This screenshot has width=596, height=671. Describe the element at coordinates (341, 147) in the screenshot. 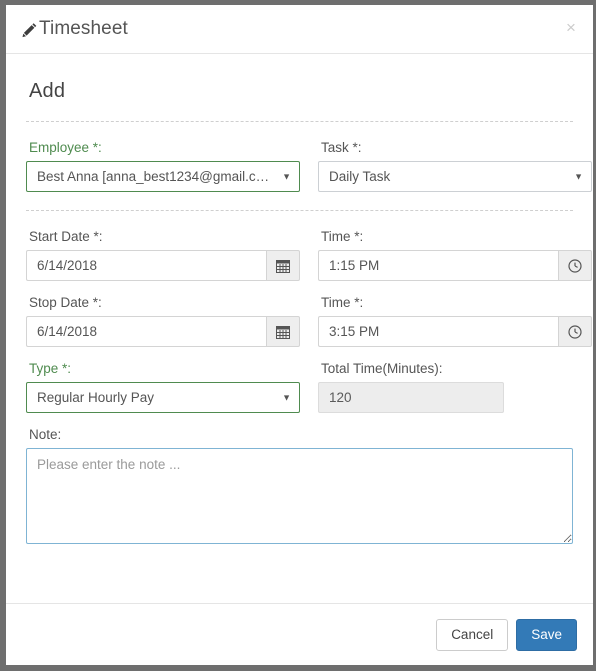

I see `task-label: Task *:` at that location.